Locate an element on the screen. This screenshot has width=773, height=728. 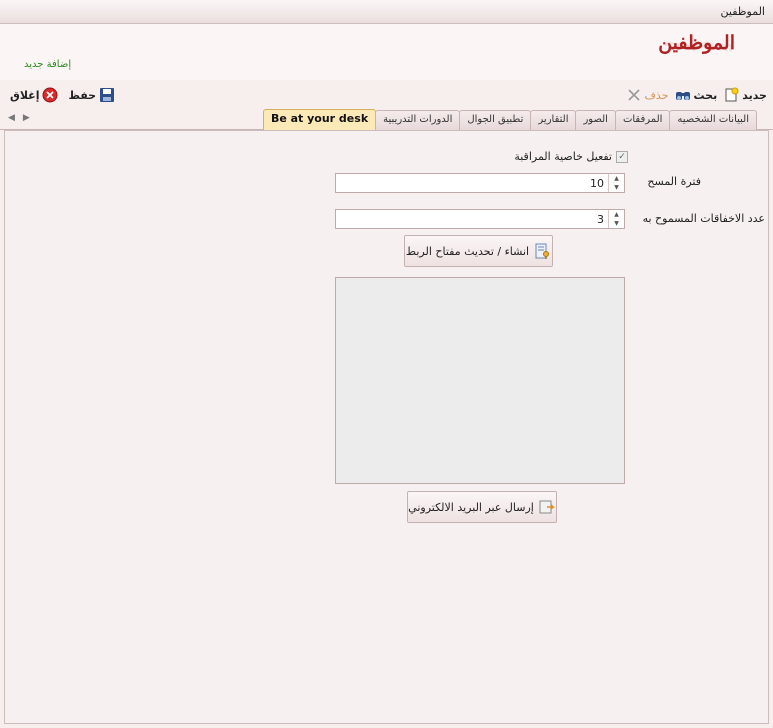
scan-period-down-icon: ▼ is located at coordinates (616, 187).